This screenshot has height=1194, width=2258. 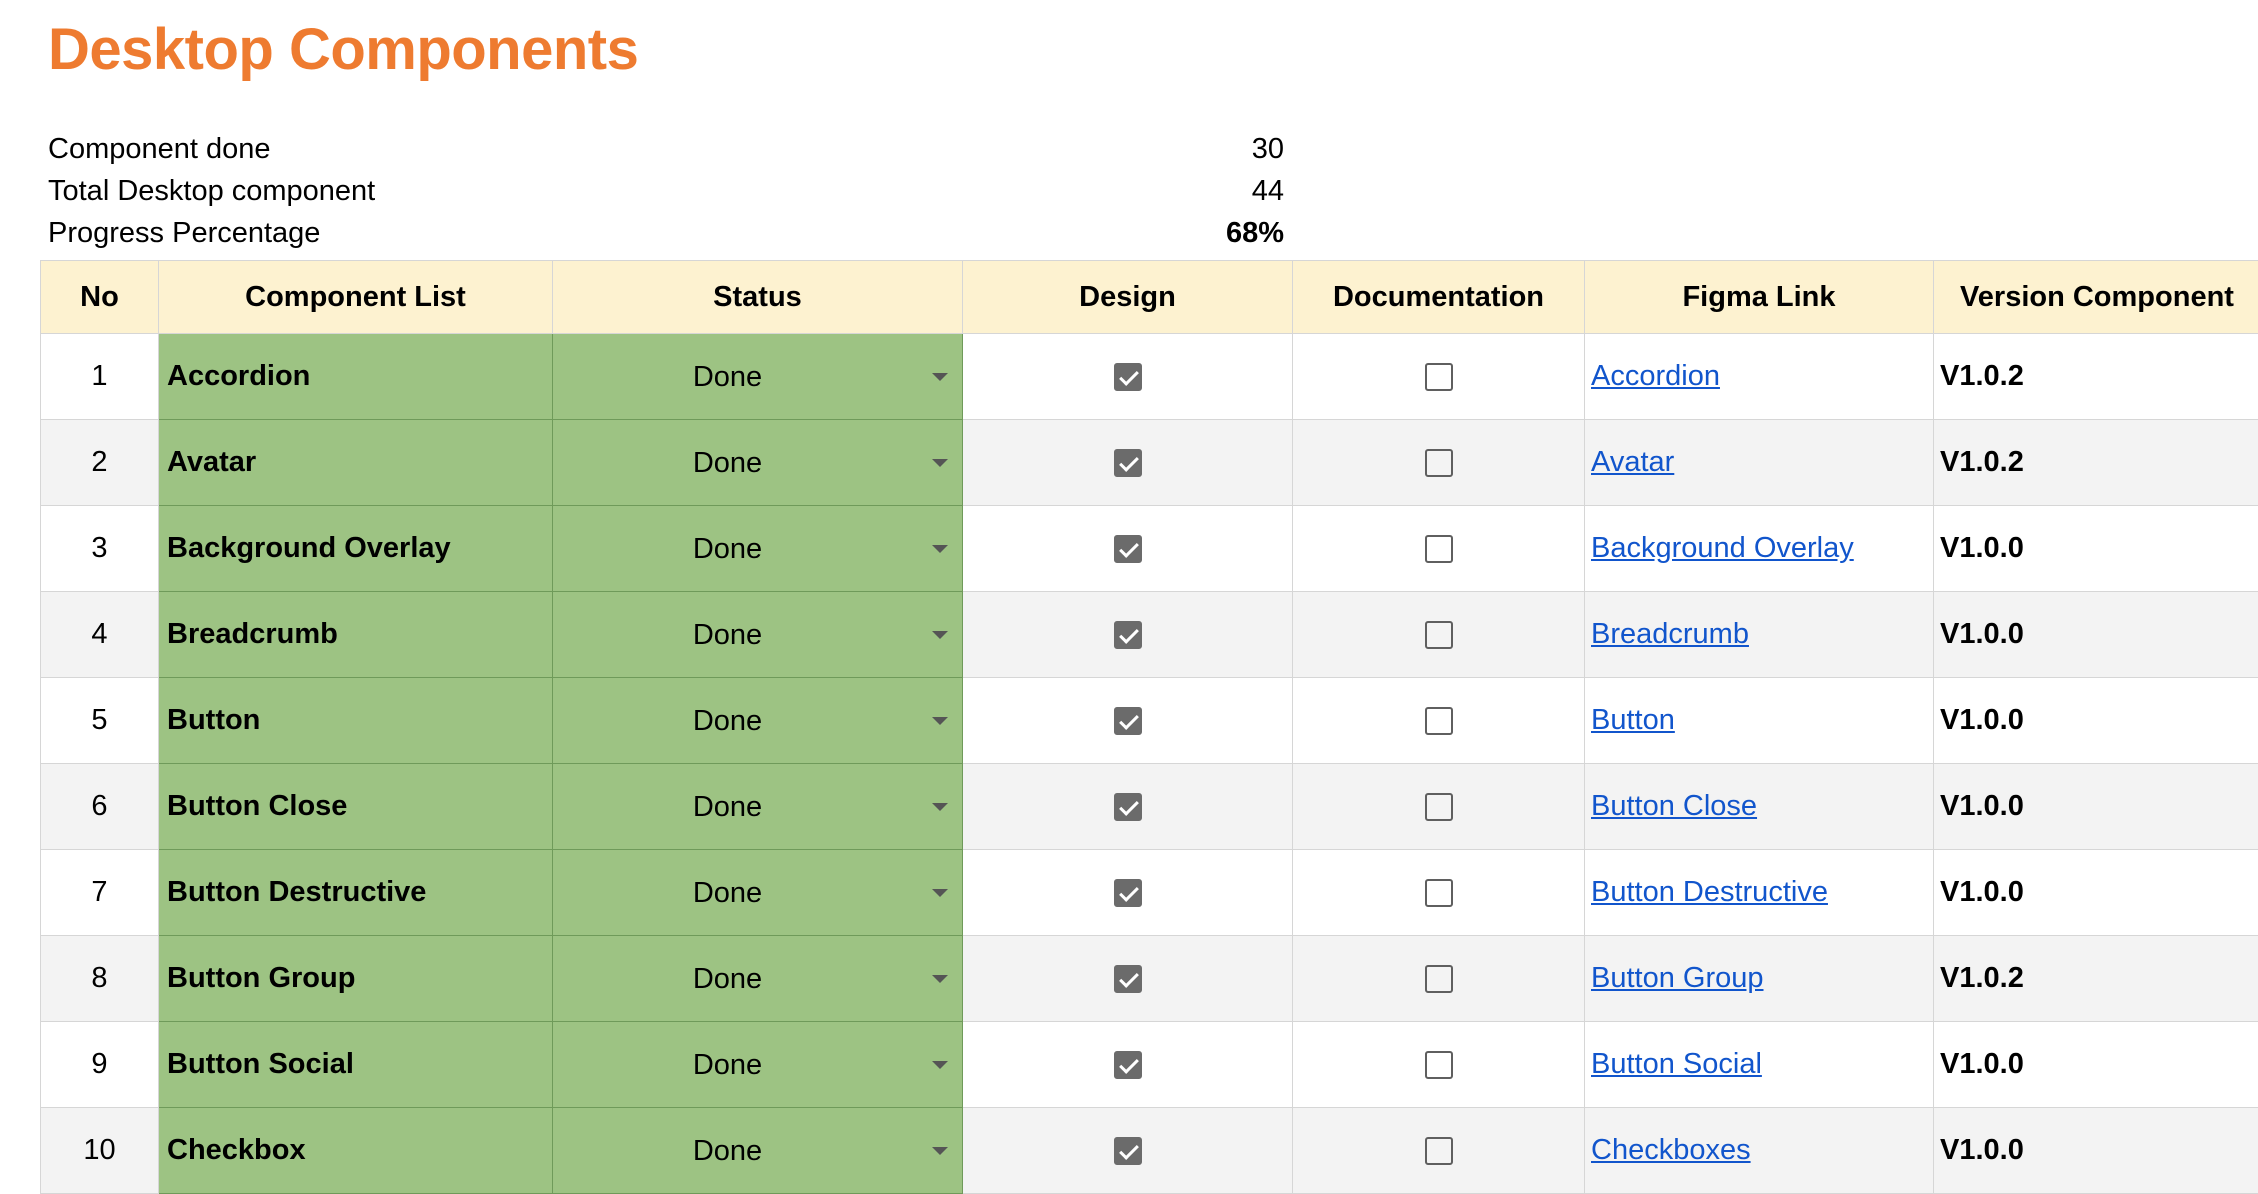 What do you see at coordinates (1982, 376) in the screenshot?
I see `version-value: V1.0.2` at bounding box center [1982, 376].